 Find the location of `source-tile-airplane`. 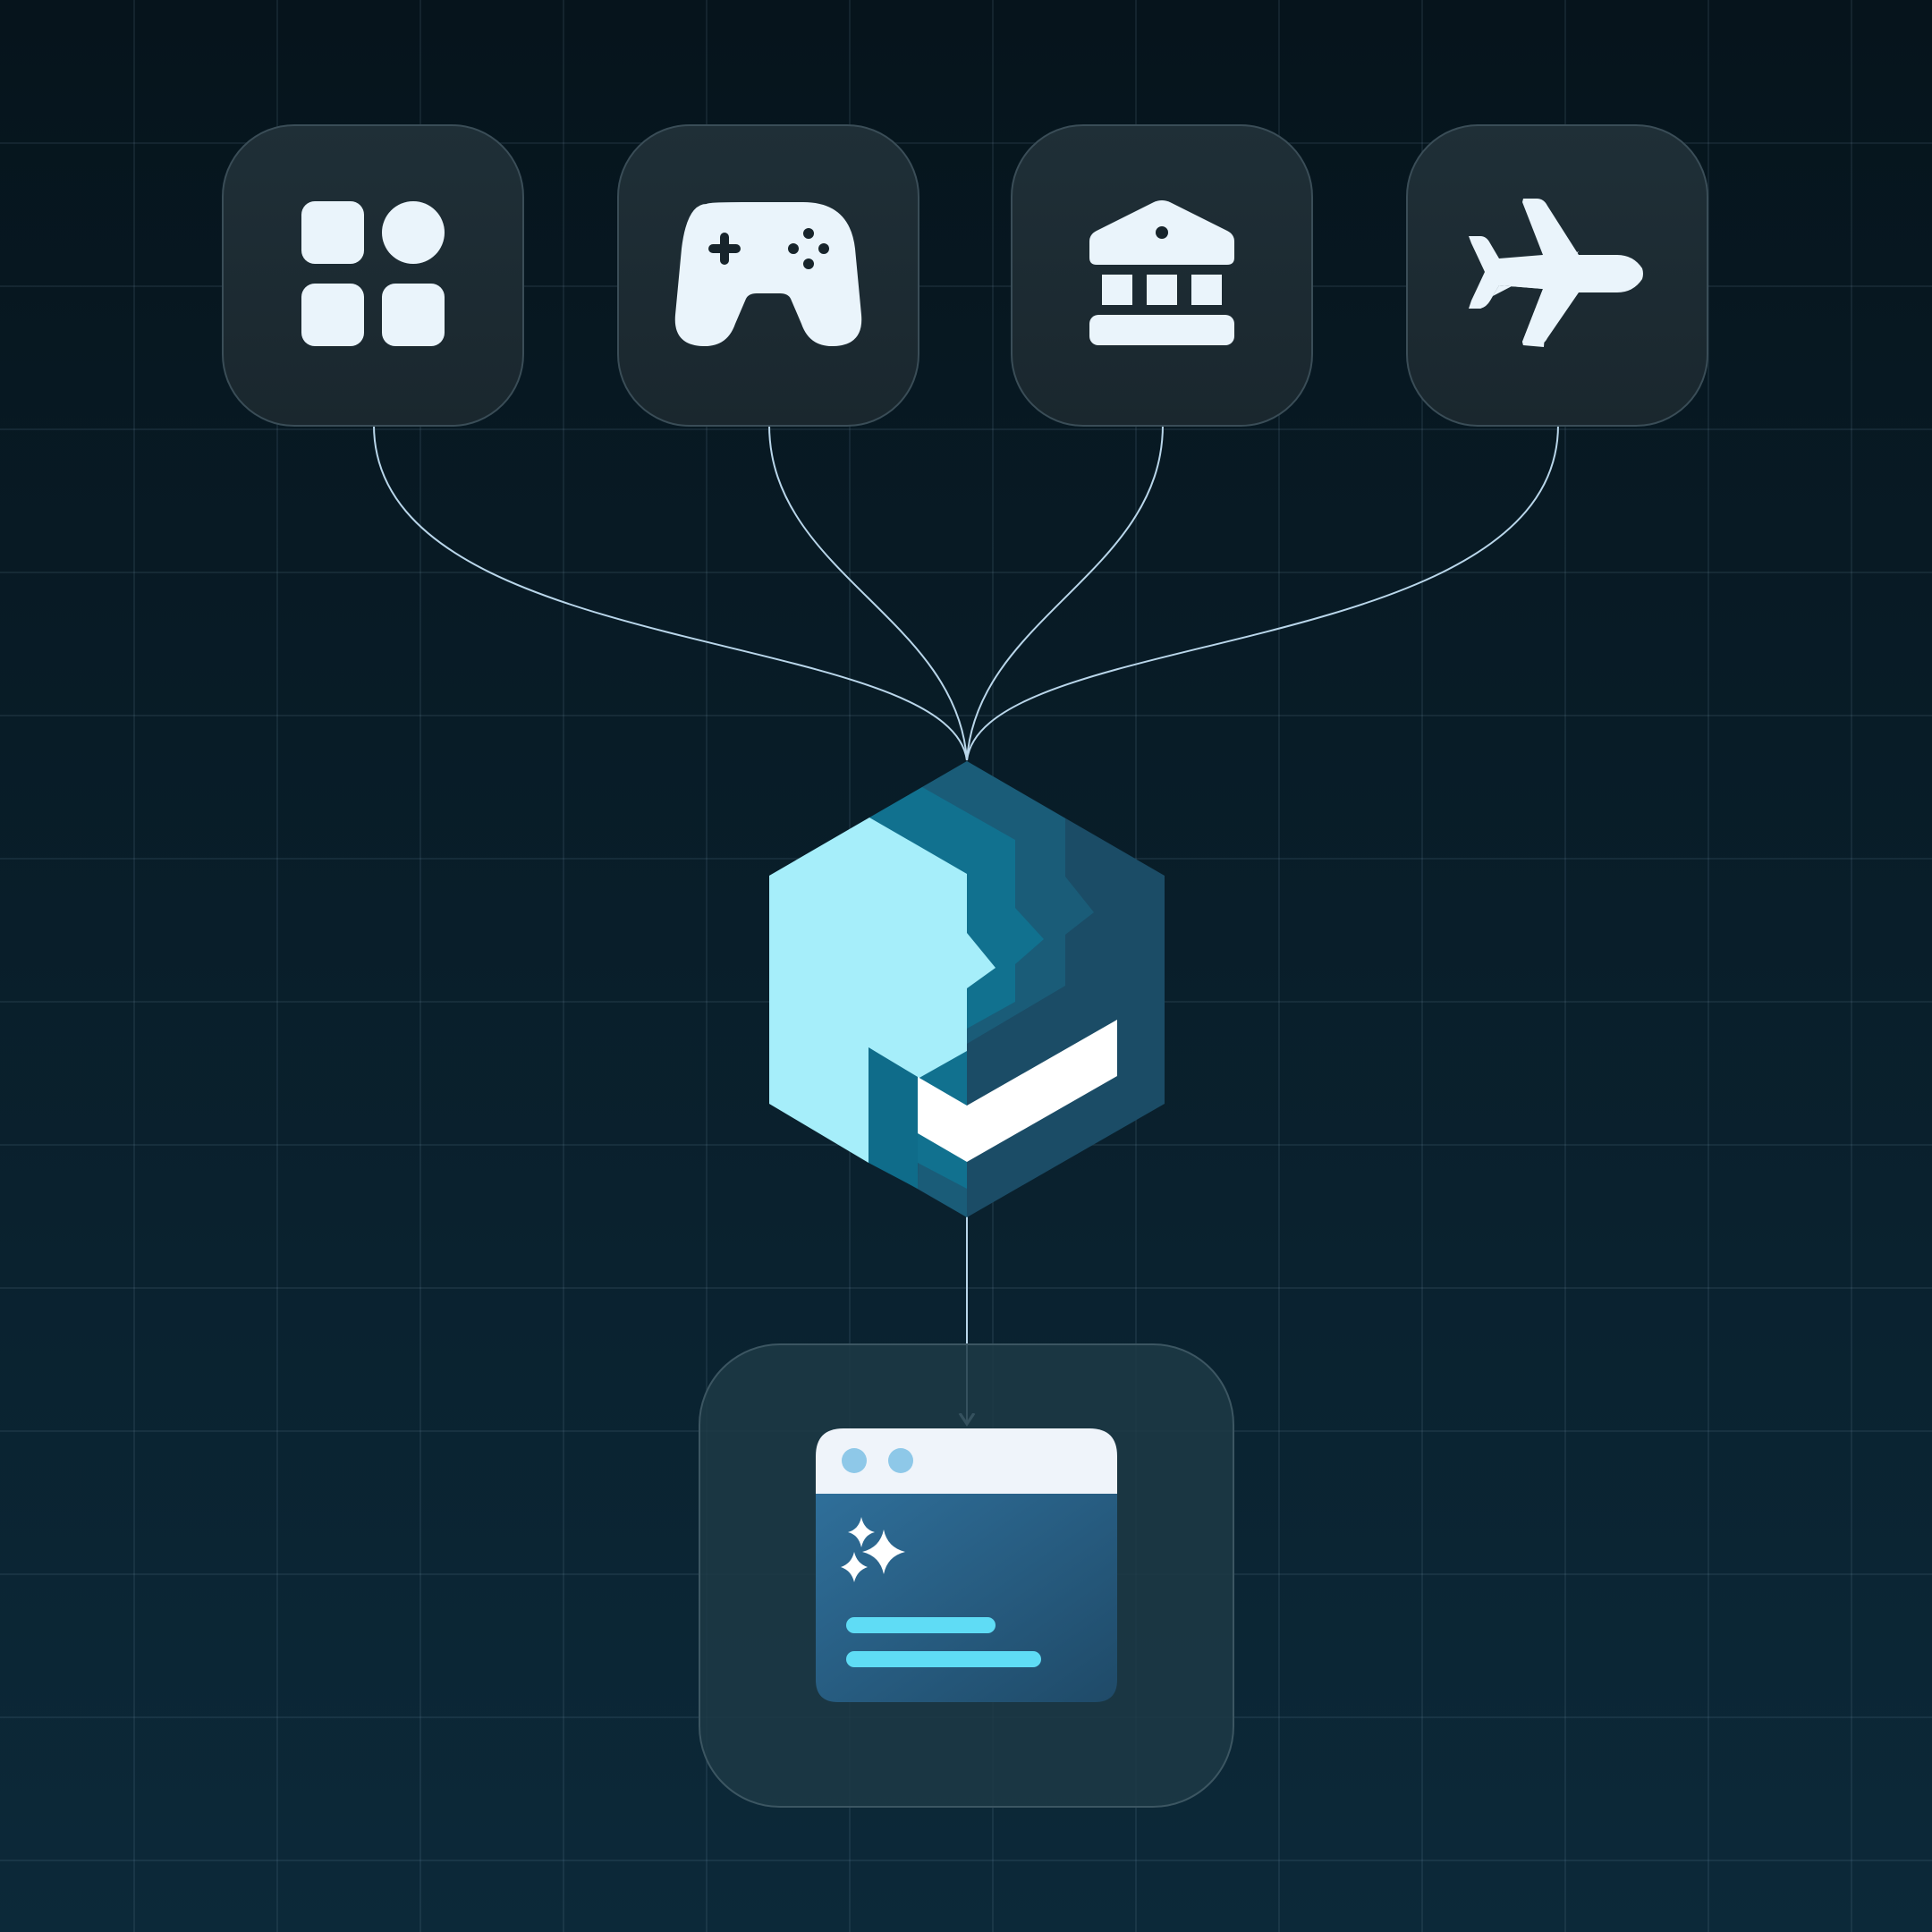

source-tile-airplane is located at coordinates (1557, 275).